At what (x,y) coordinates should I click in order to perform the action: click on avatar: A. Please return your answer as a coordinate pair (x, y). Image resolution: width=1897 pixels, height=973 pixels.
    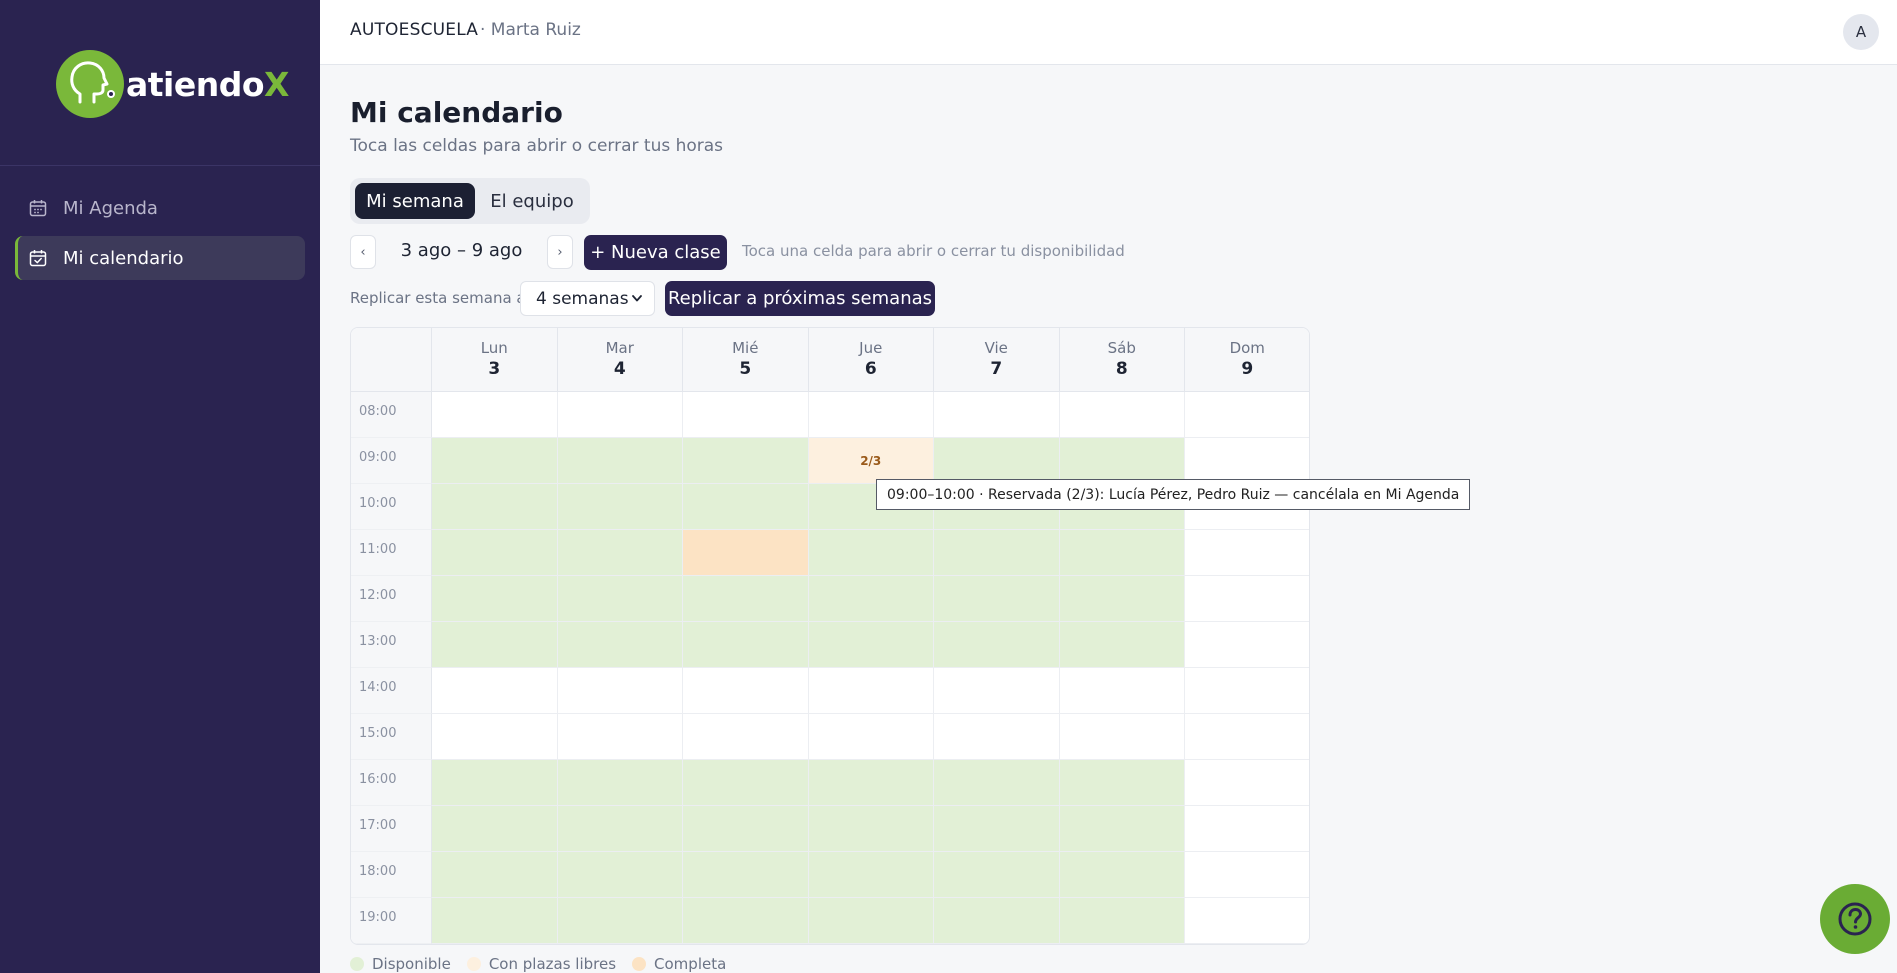
    Looking at the image, I should click on (1861, 32).